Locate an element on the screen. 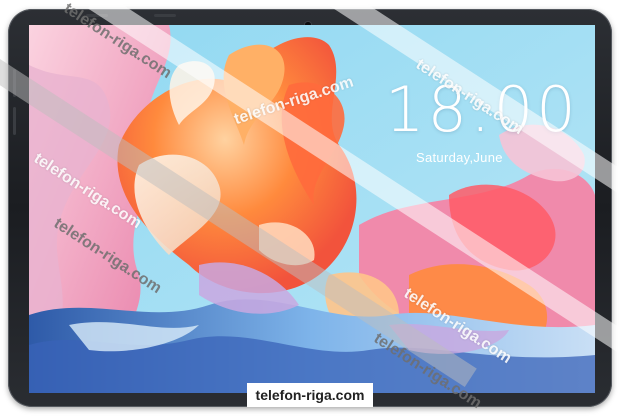 The height and width of the screenshot is (416, 620). power-button is located at coordinates (97, 15).